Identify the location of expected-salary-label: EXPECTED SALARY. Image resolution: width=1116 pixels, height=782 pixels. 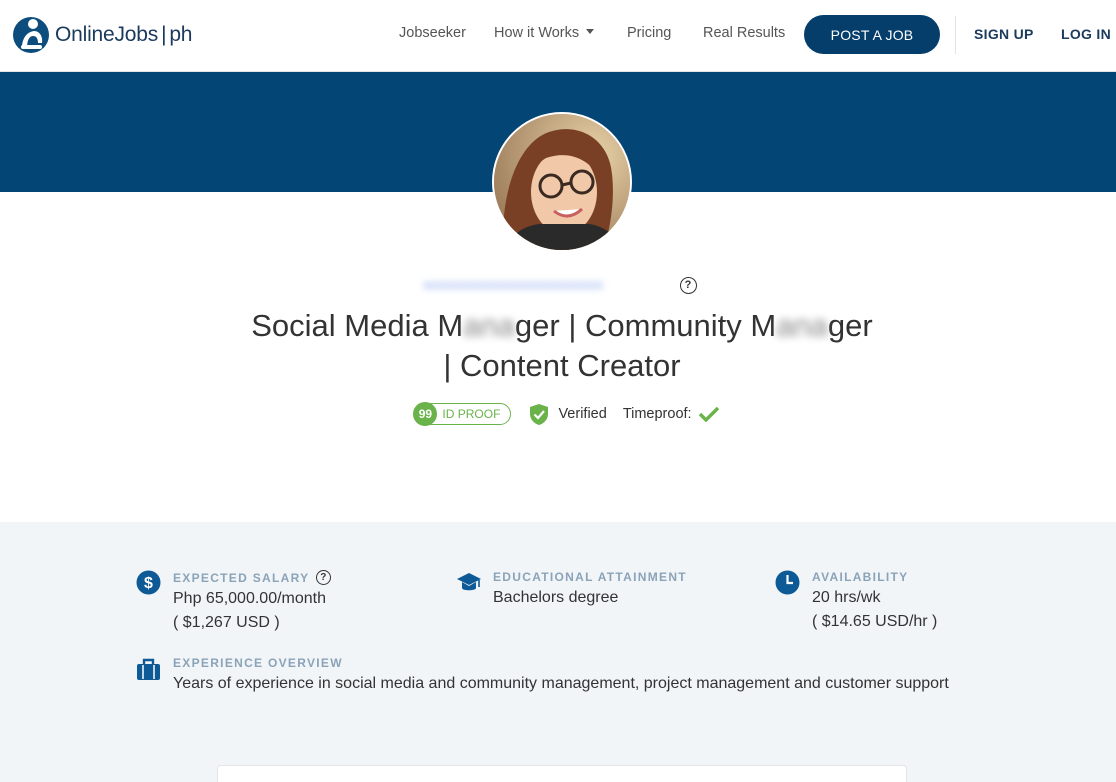
(241, 577).